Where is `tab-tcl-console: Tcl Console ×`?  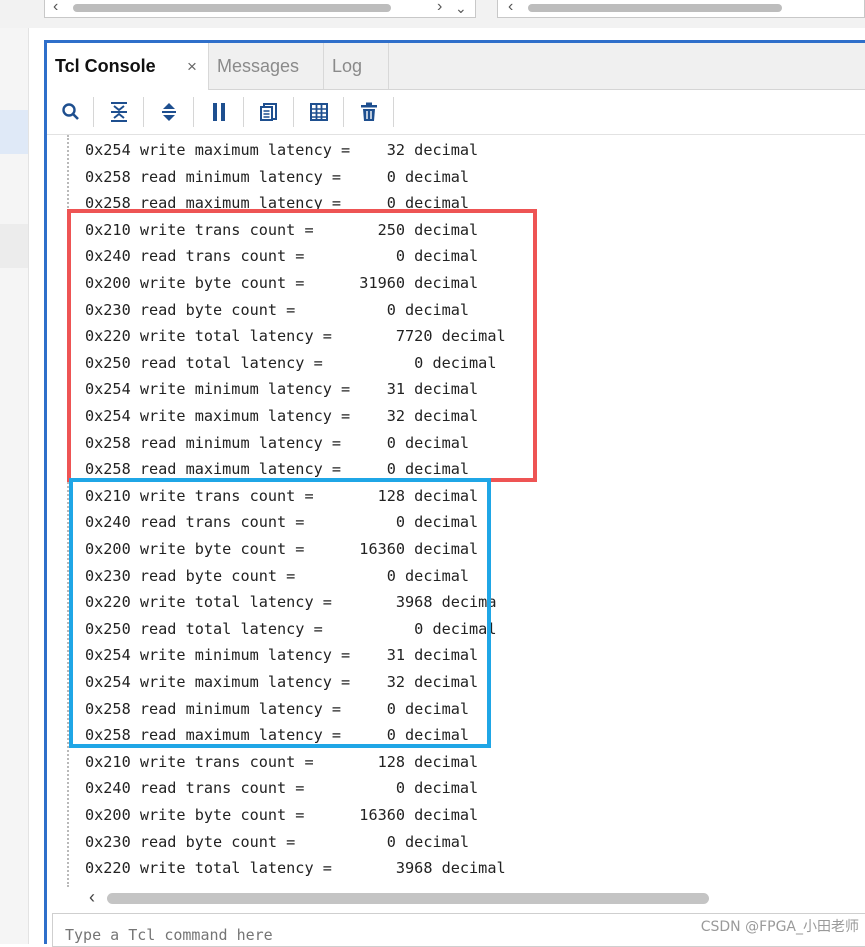 tab-tcl-console: Tcl Console × is located at coordinates (128, 66).